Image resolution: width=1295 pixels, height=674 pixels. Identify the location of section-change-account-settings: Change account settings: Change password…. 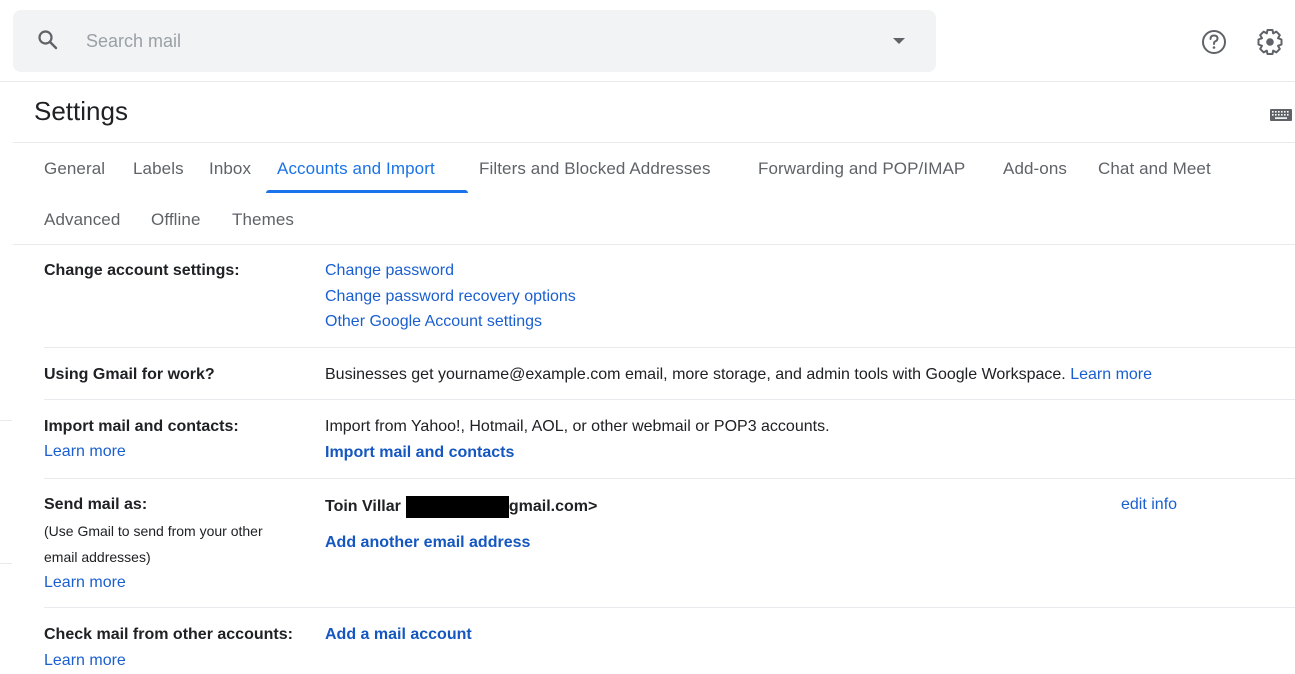
(669, 302).